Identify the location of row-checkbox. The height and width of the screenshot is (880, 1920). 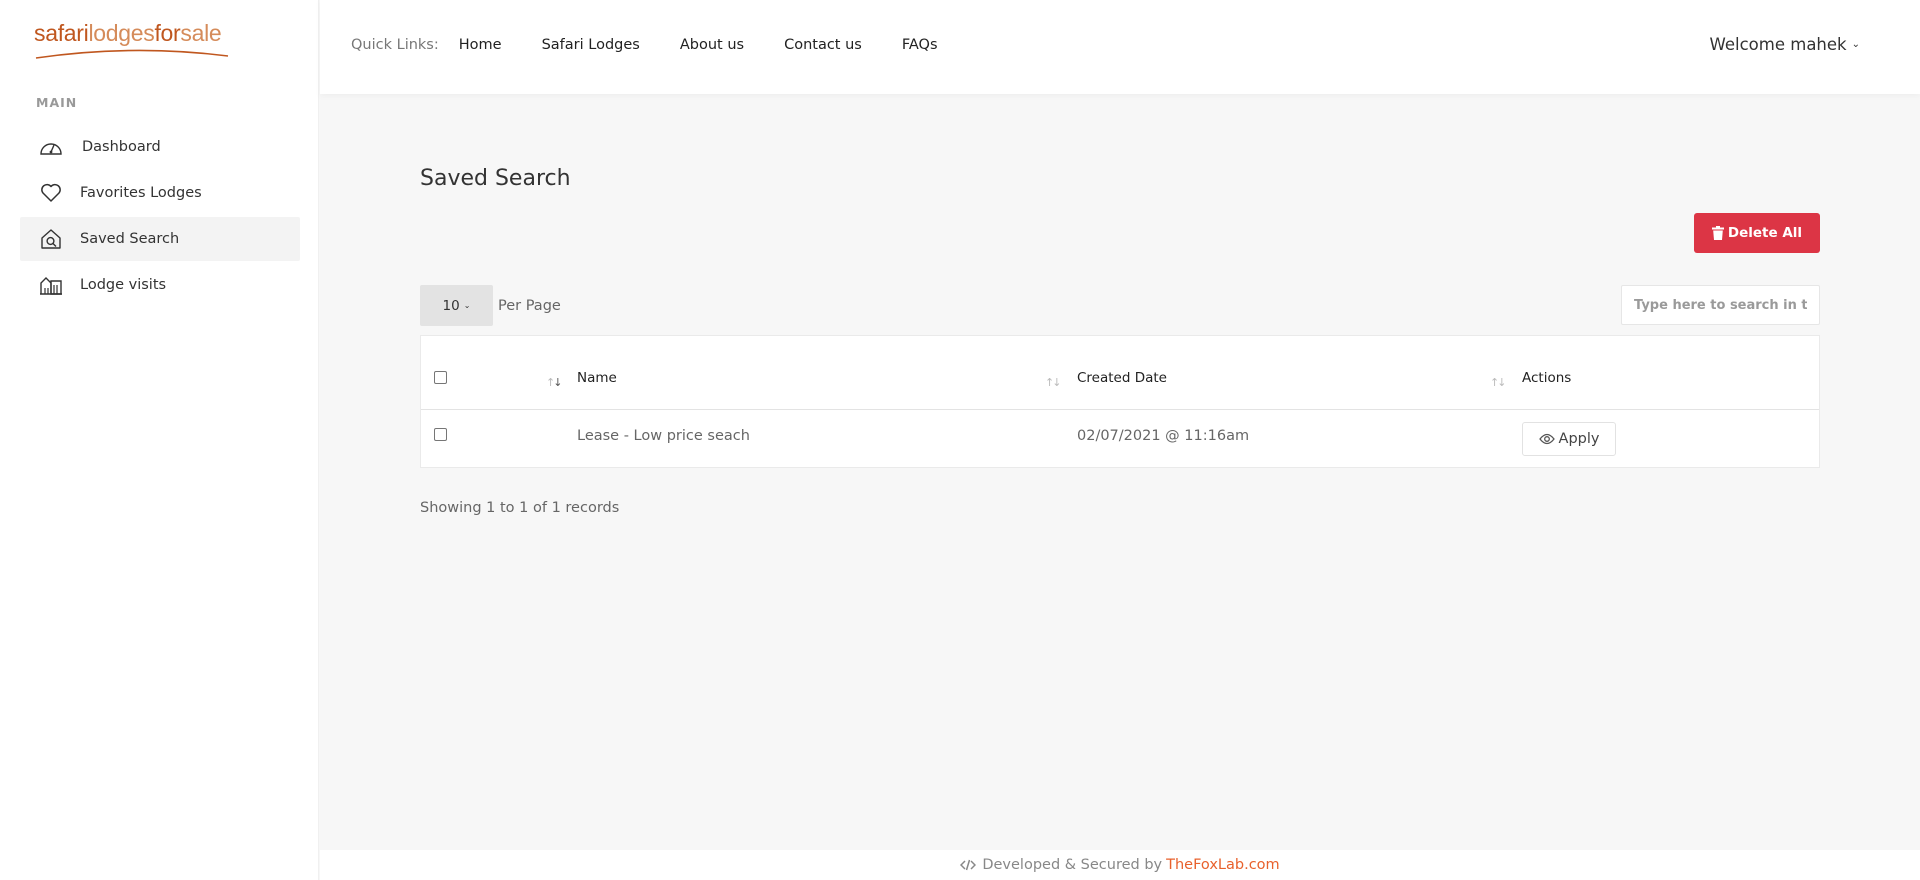
(440, 434).